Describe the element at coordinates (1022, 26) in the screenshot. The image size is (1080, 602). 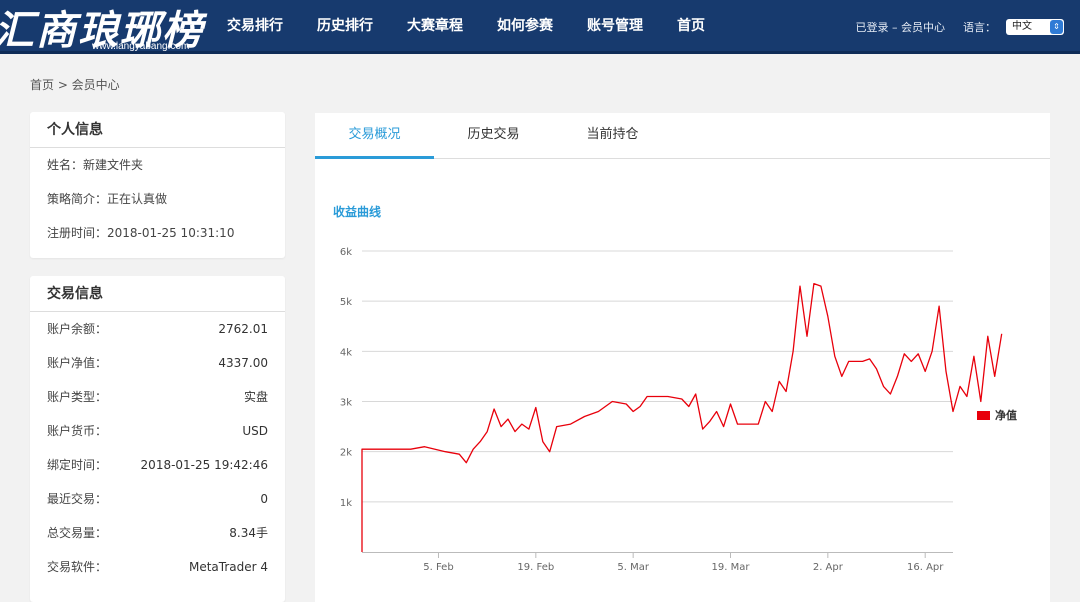
I see `language-selected-value: 中文` at that location.